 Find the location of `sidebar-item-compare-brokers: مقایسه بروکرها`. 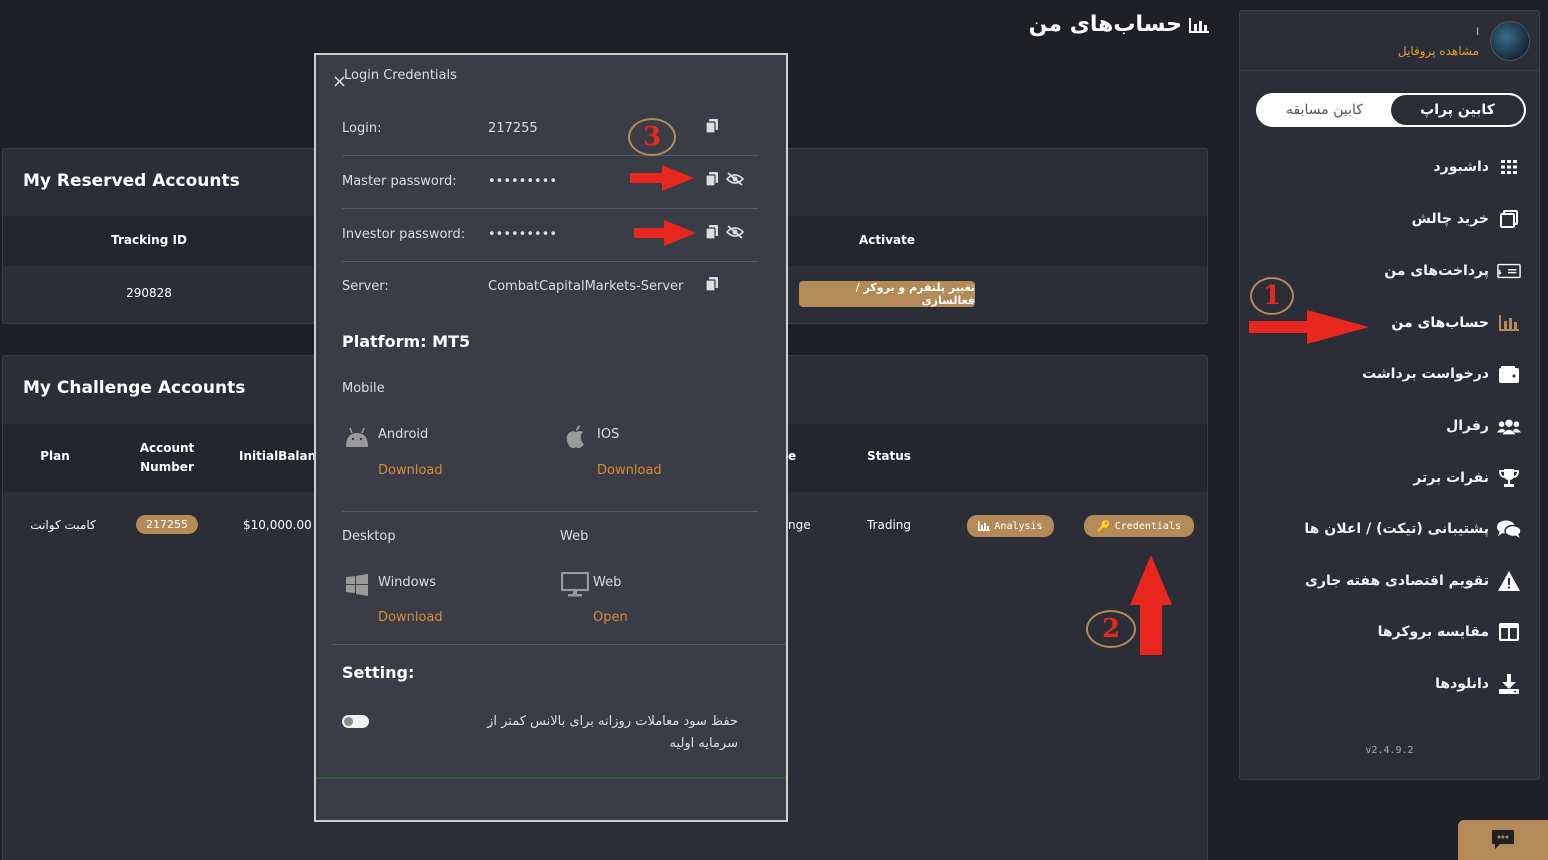

sidebar-item-compare-brokers: مقایسه بروکرها is located at coordinates (1449, 632).